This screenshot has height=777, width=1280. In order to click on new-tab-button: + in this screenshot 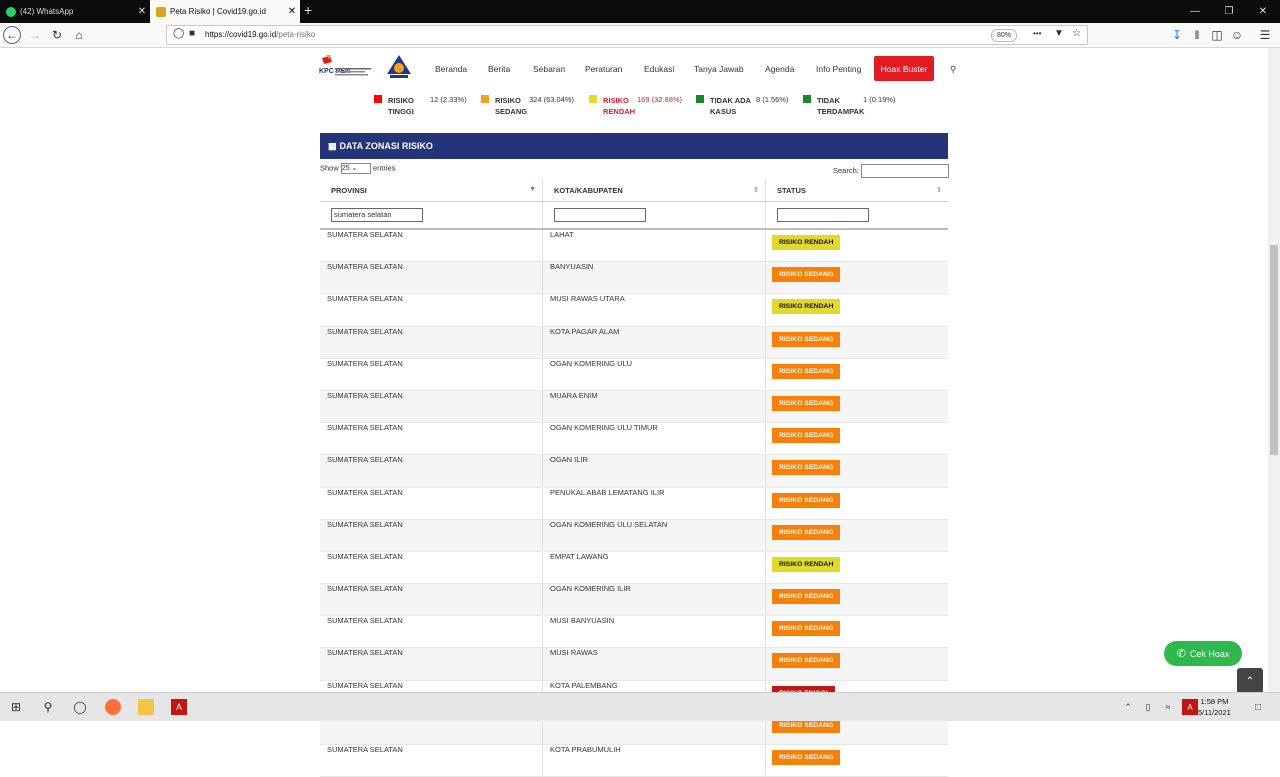, I will do `click(308, 10)`.